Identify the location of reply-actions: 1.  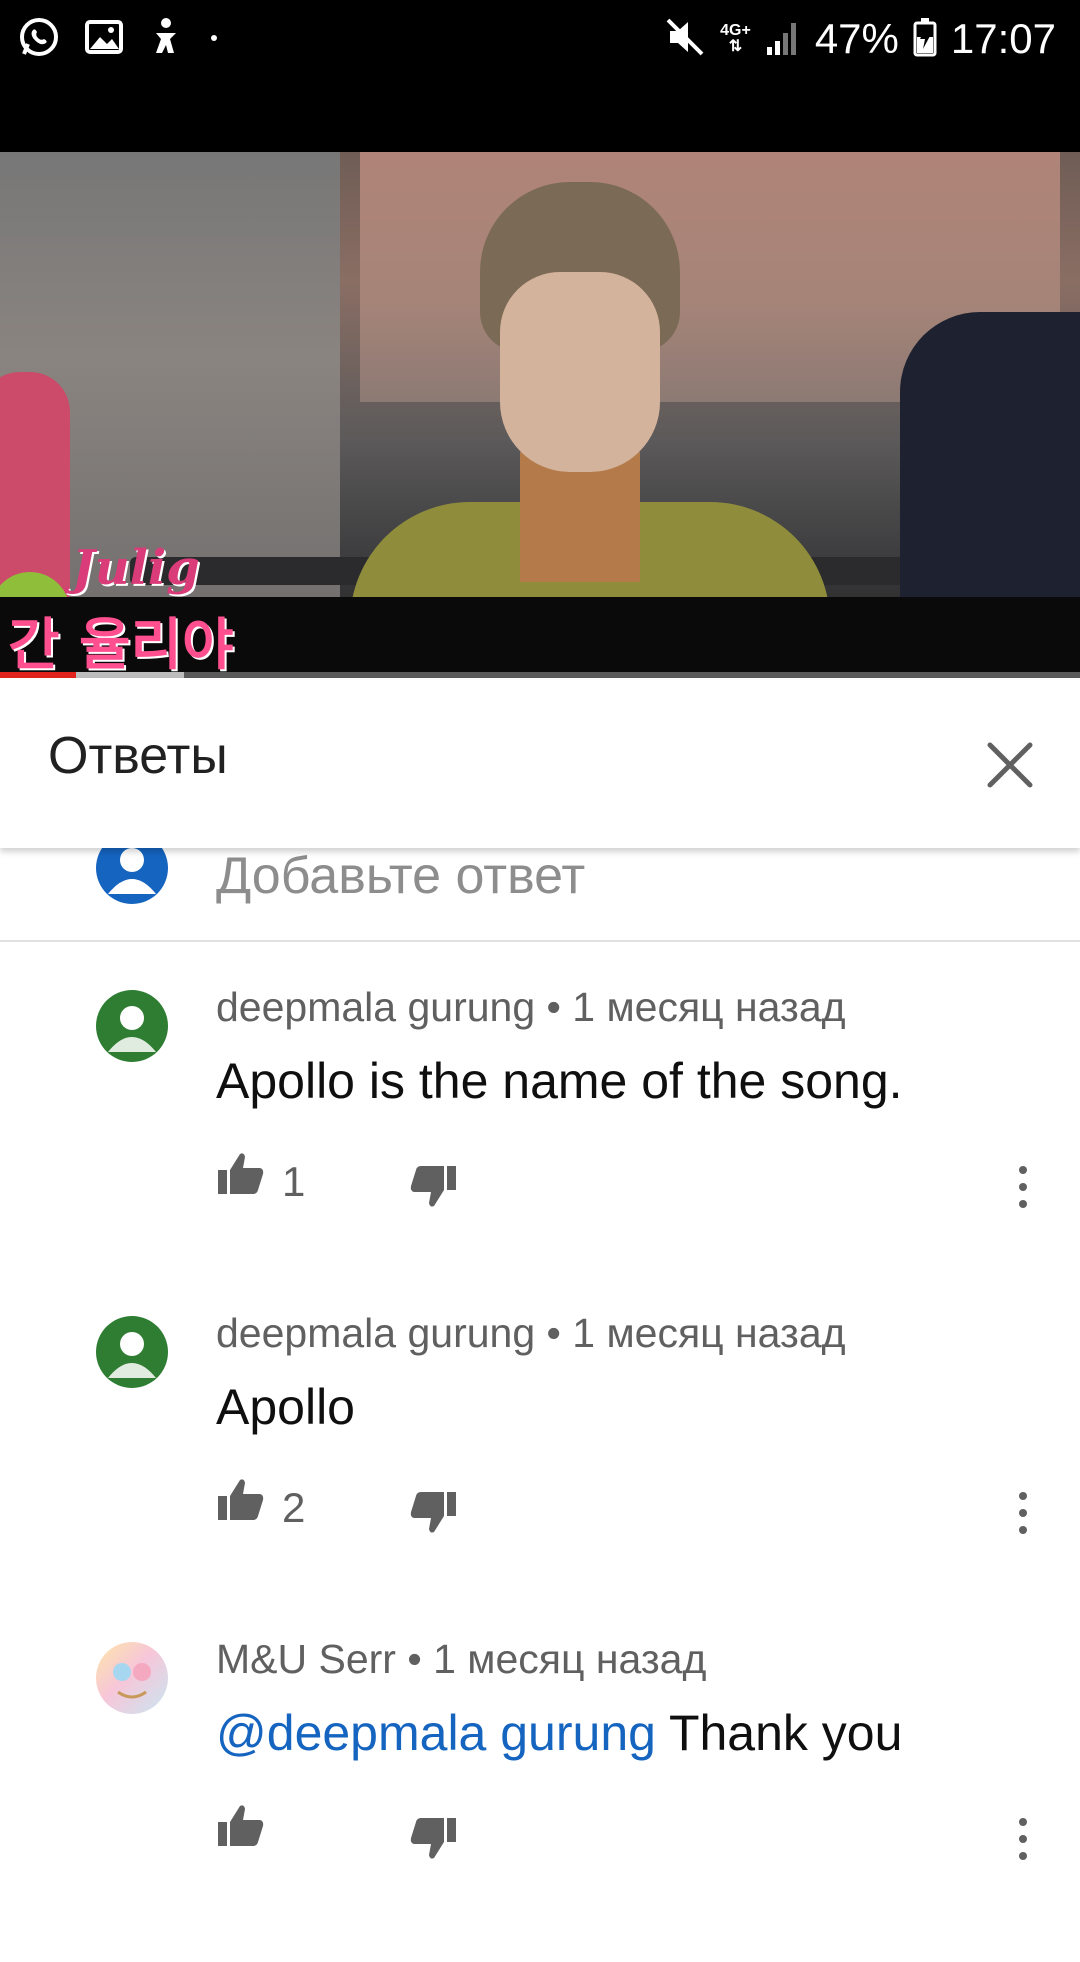
(646, 1180).